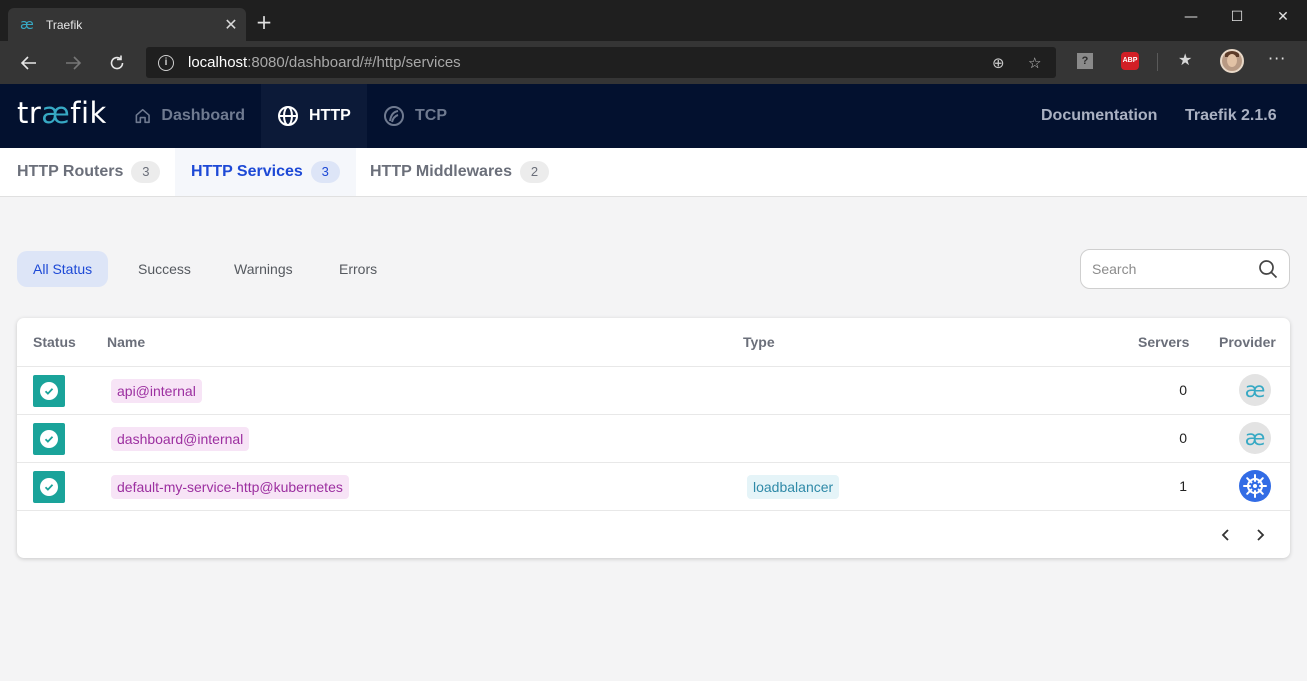 This screenshot has height=681, width=1307. I want to click on tab-http-services: HTTP Services 3, so click(265, 172).